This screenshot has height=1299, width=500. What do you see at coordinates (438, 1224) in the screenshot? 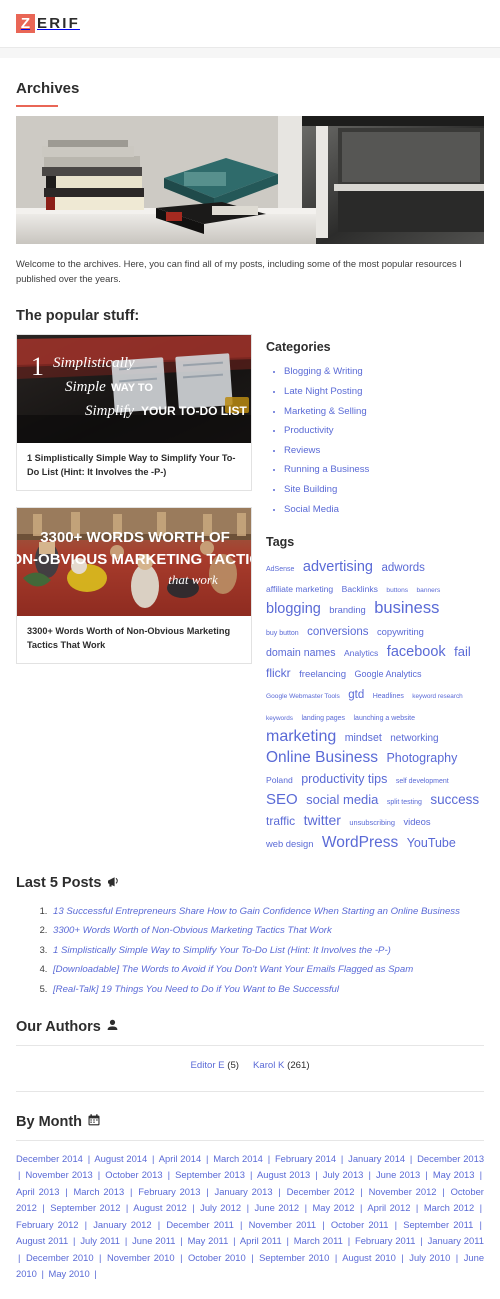
I see `month-link: September 2011` at bounding box center [438, 1224].